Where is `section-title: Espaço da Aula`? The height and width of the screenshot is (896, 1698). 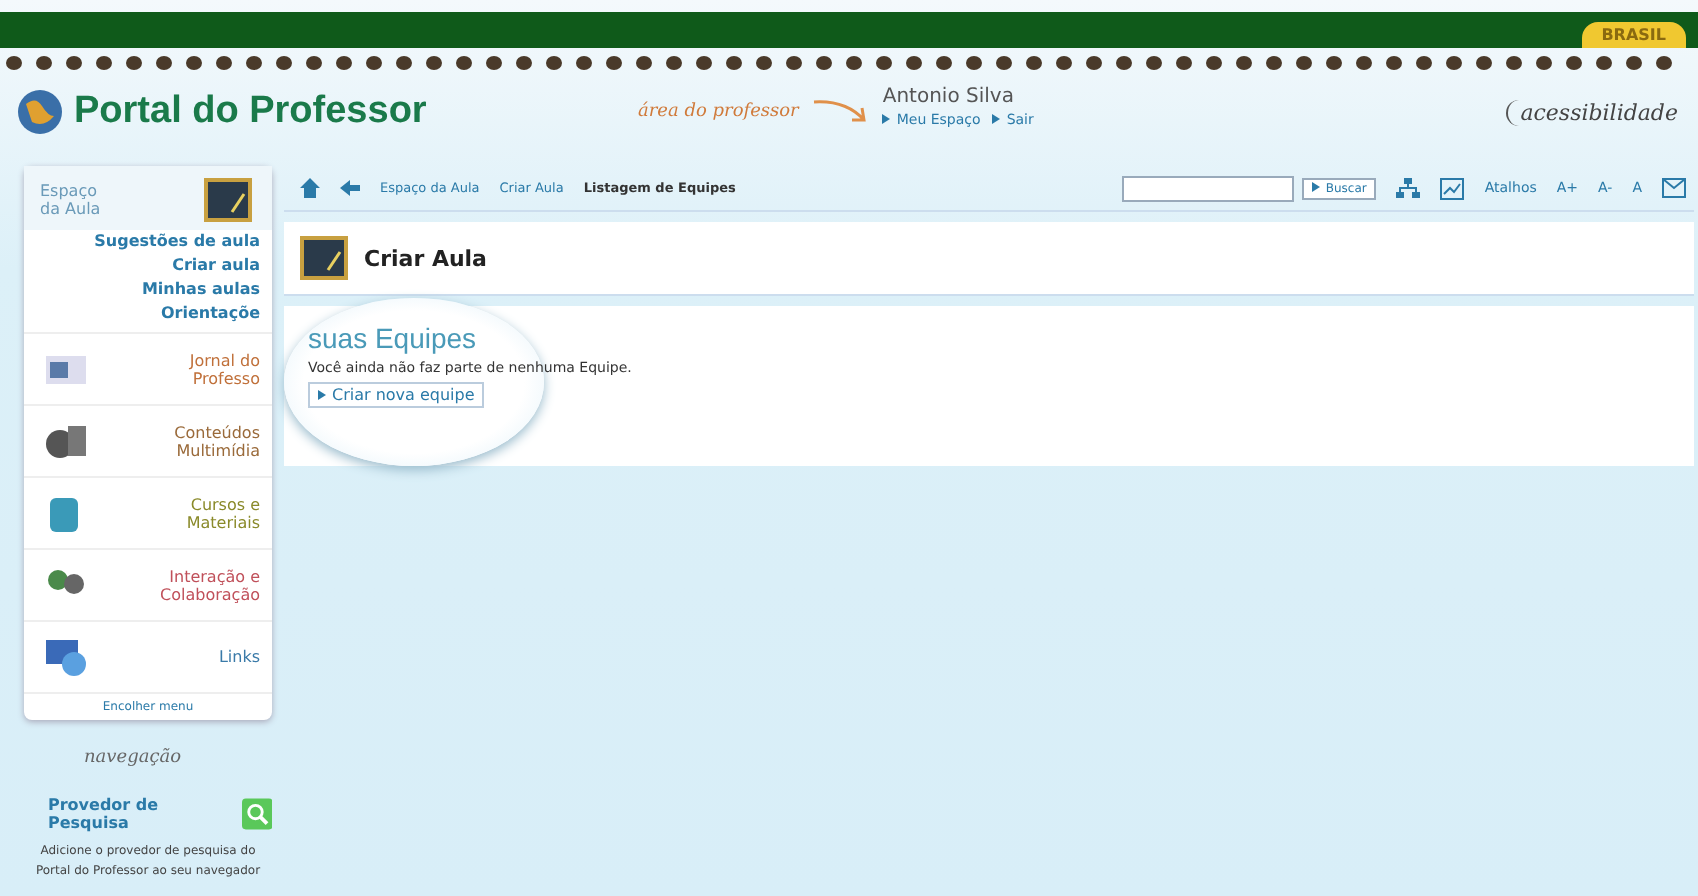
section-title: Espaço da Aula is located at coordinates (80, 200).